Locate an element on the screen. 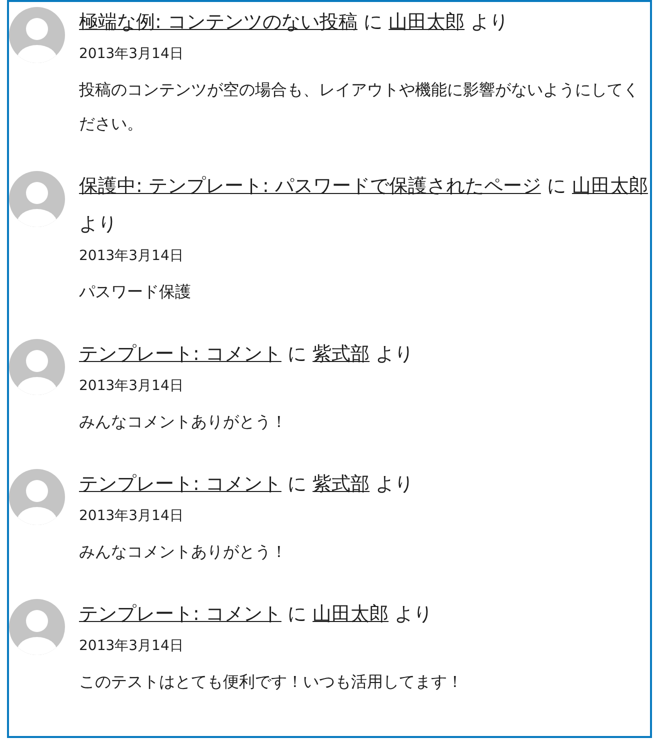 The height and width of the screenshot is (743, 659). post-link: 保護中: テンプレート: パスワードで保護されたページ is located at coordinates (310, 186).